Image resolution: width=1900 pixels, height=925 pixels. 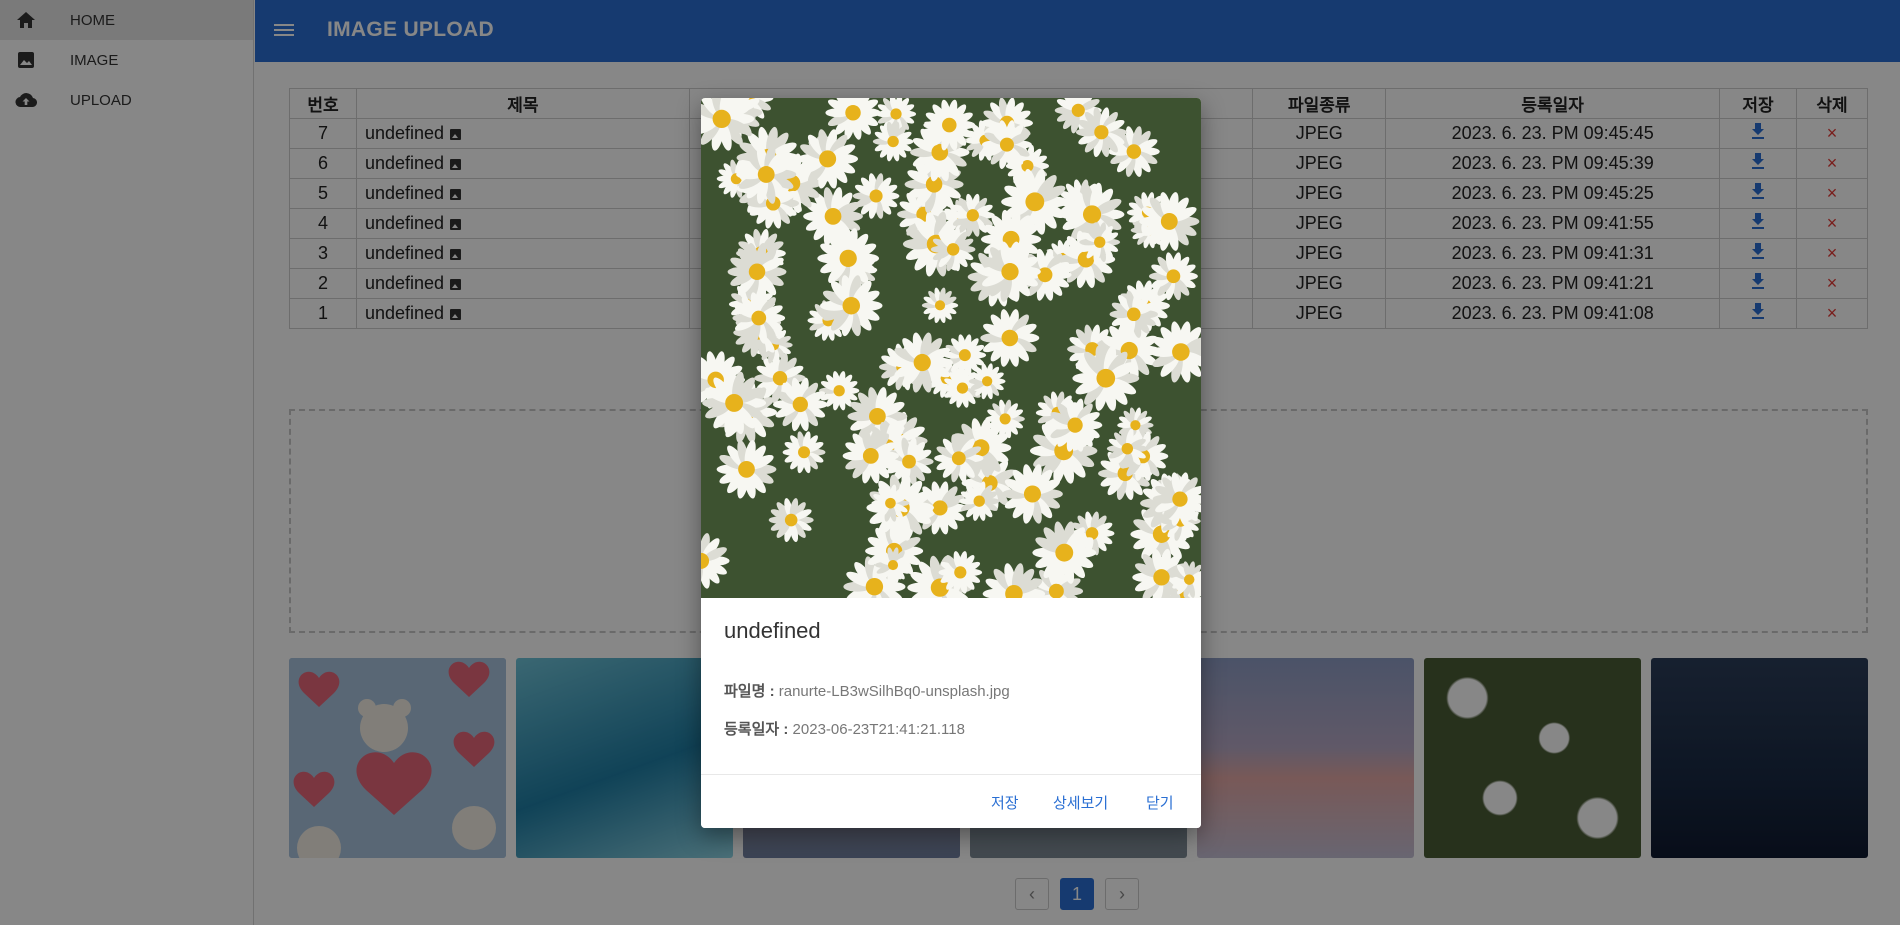 I want to click on modal-filename: 파일명 : ranurte-LB3wSilhBq0-unsplash.jpg, so click(x=867, y=690).